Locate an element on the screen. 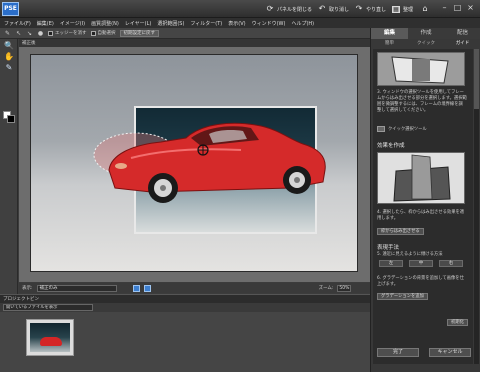 The image size is (480, 372). organize-label: 整理 is located at coordinates (408, 9).